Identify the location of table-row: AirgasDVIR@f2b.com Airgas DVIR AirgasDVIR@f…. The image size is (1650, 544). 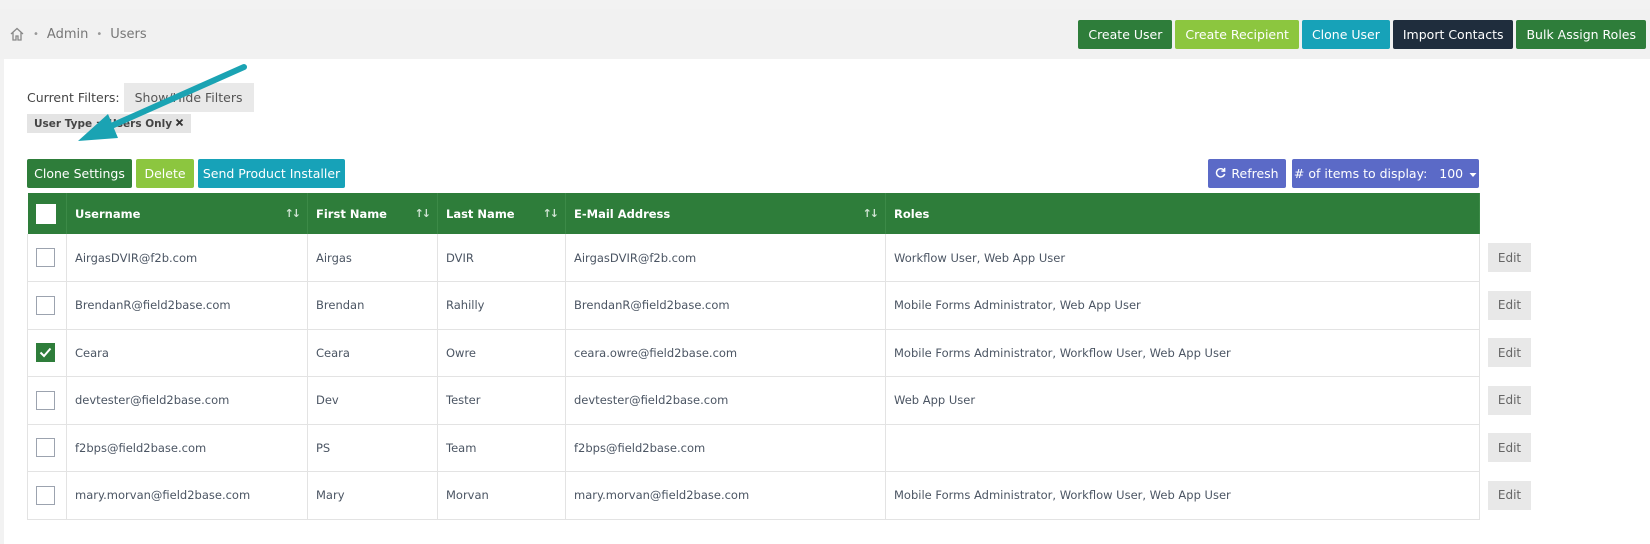
(753, 258).